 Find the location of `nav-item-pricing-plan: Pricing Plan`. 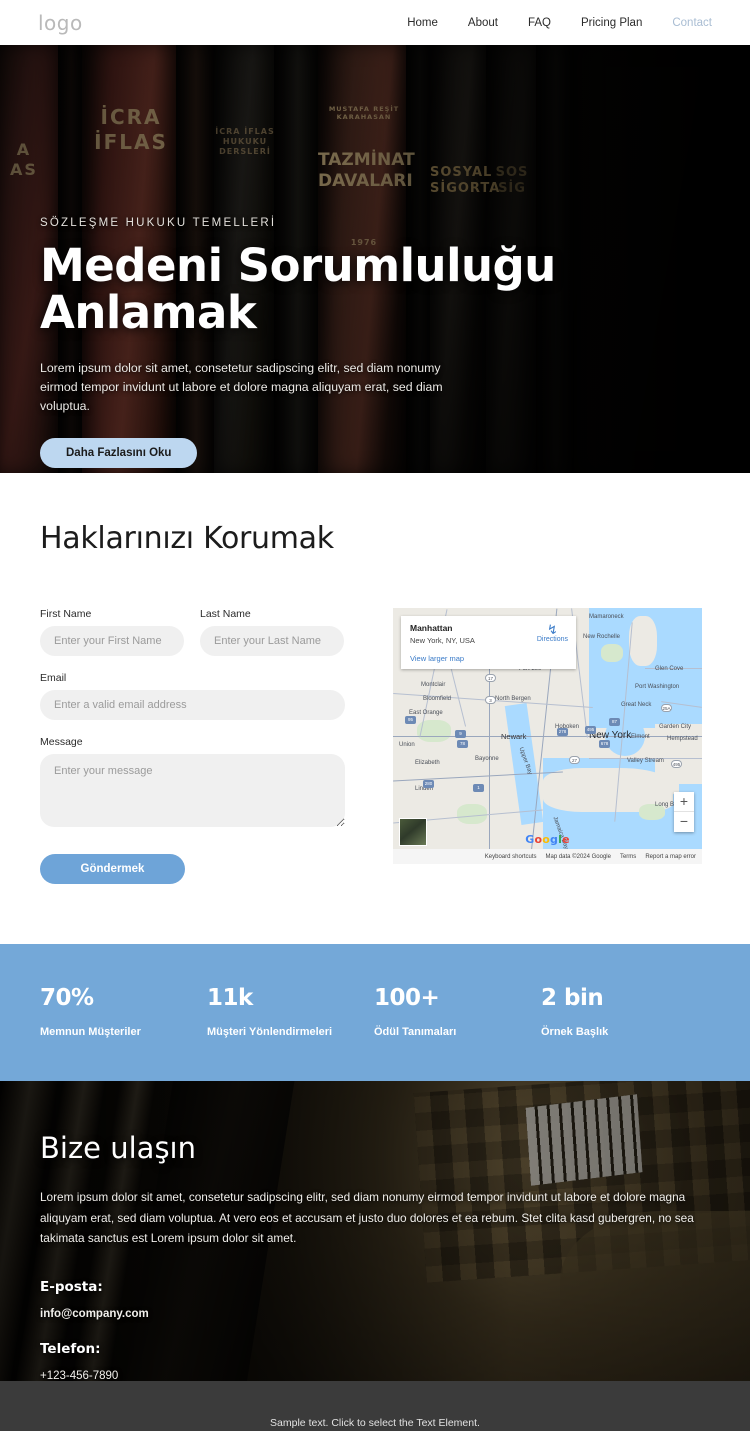

nav-item-pricing-plan: Pricing Plan is located at coordinates (611, 23).